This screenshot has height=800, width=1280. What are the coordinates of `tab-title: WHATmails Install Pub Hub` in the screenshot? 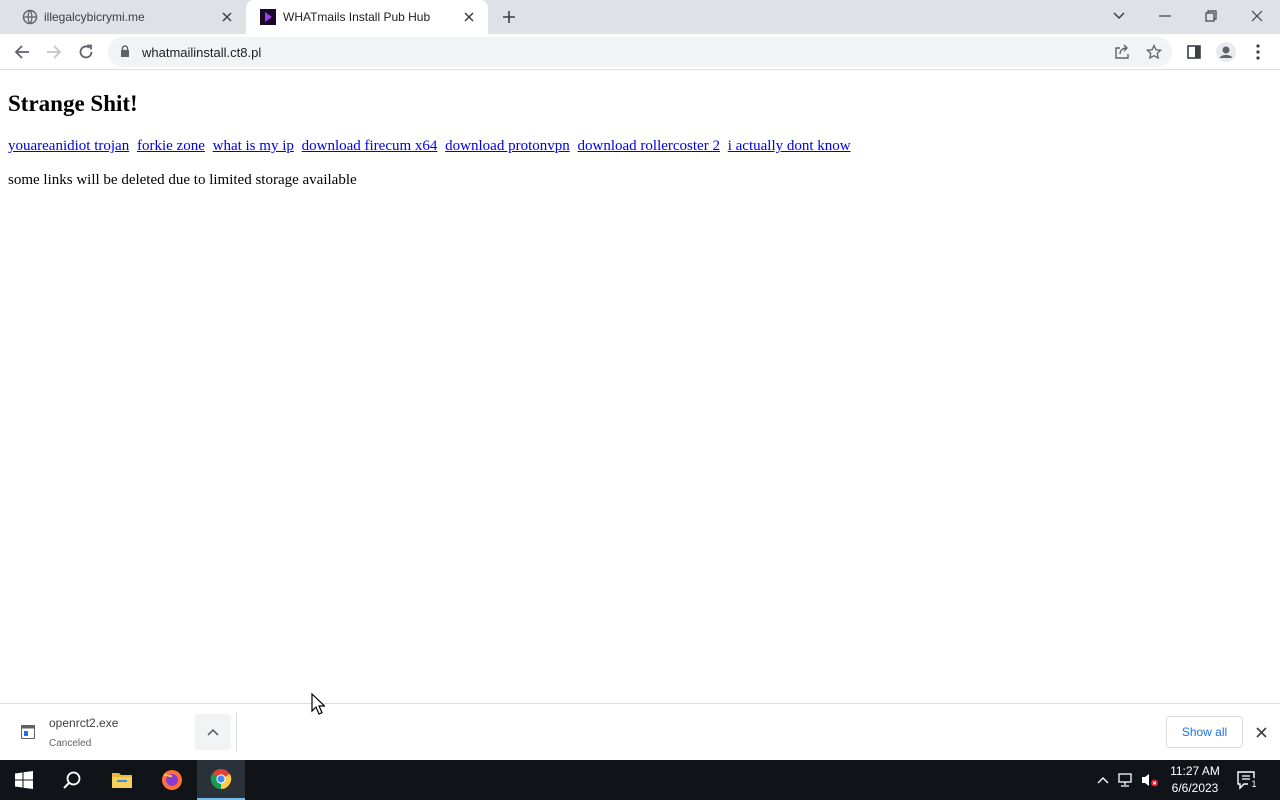 It's located at (357, 17).